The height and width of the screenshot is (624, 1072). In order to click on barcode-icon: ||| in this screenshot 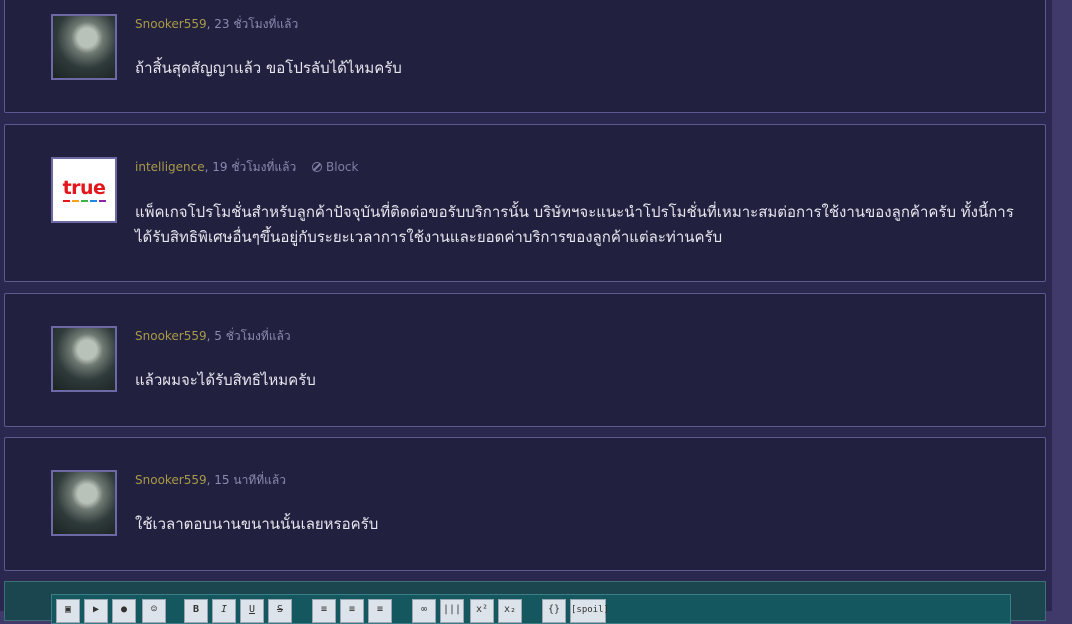, I will do `click(452, 611)`.